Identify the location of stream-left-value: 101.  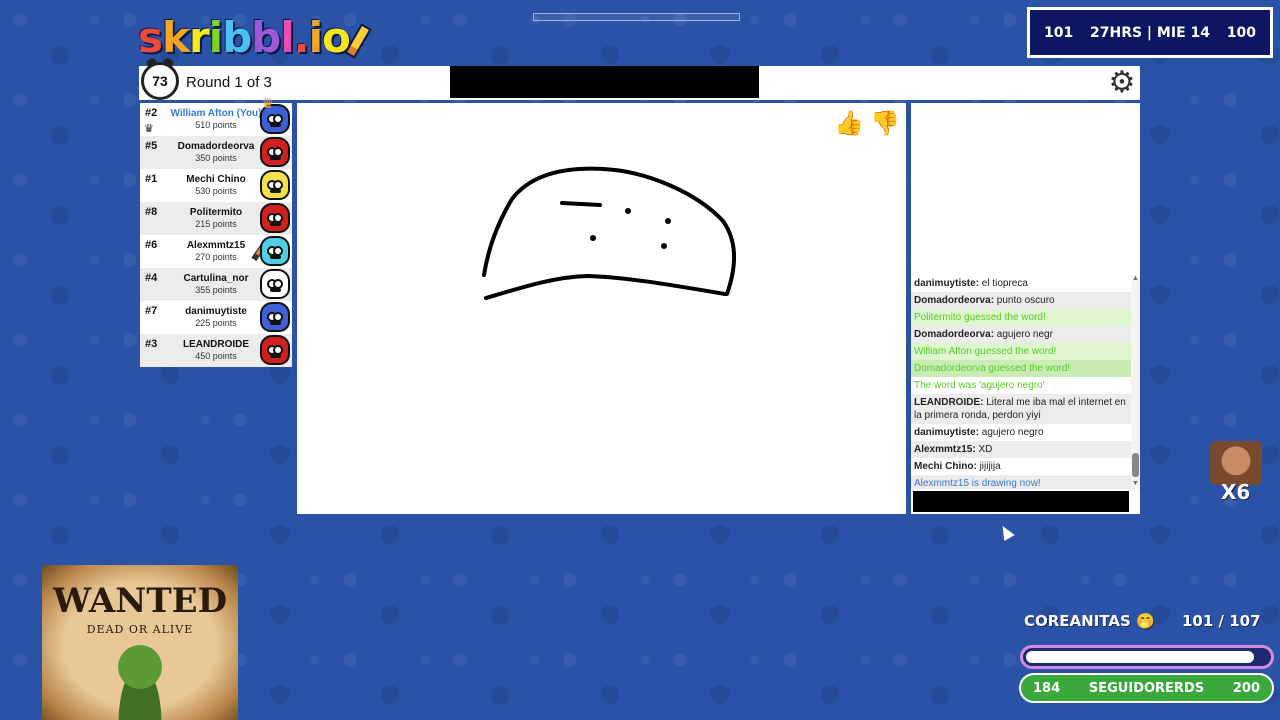
(1059, 32).